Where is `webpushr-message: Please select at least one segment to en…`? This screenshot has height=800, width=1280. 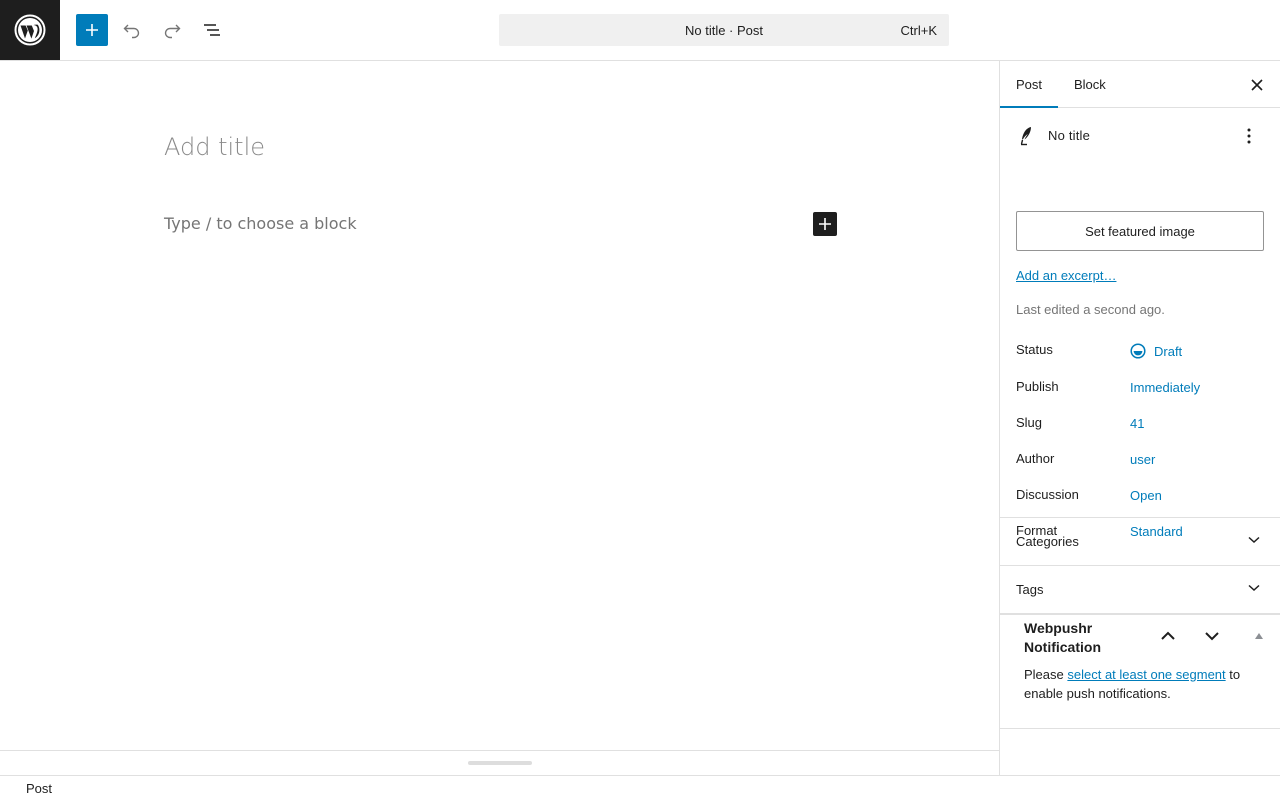
webpushr-message: Please select at least one segment to en… is located at coordinates (1144, 684).